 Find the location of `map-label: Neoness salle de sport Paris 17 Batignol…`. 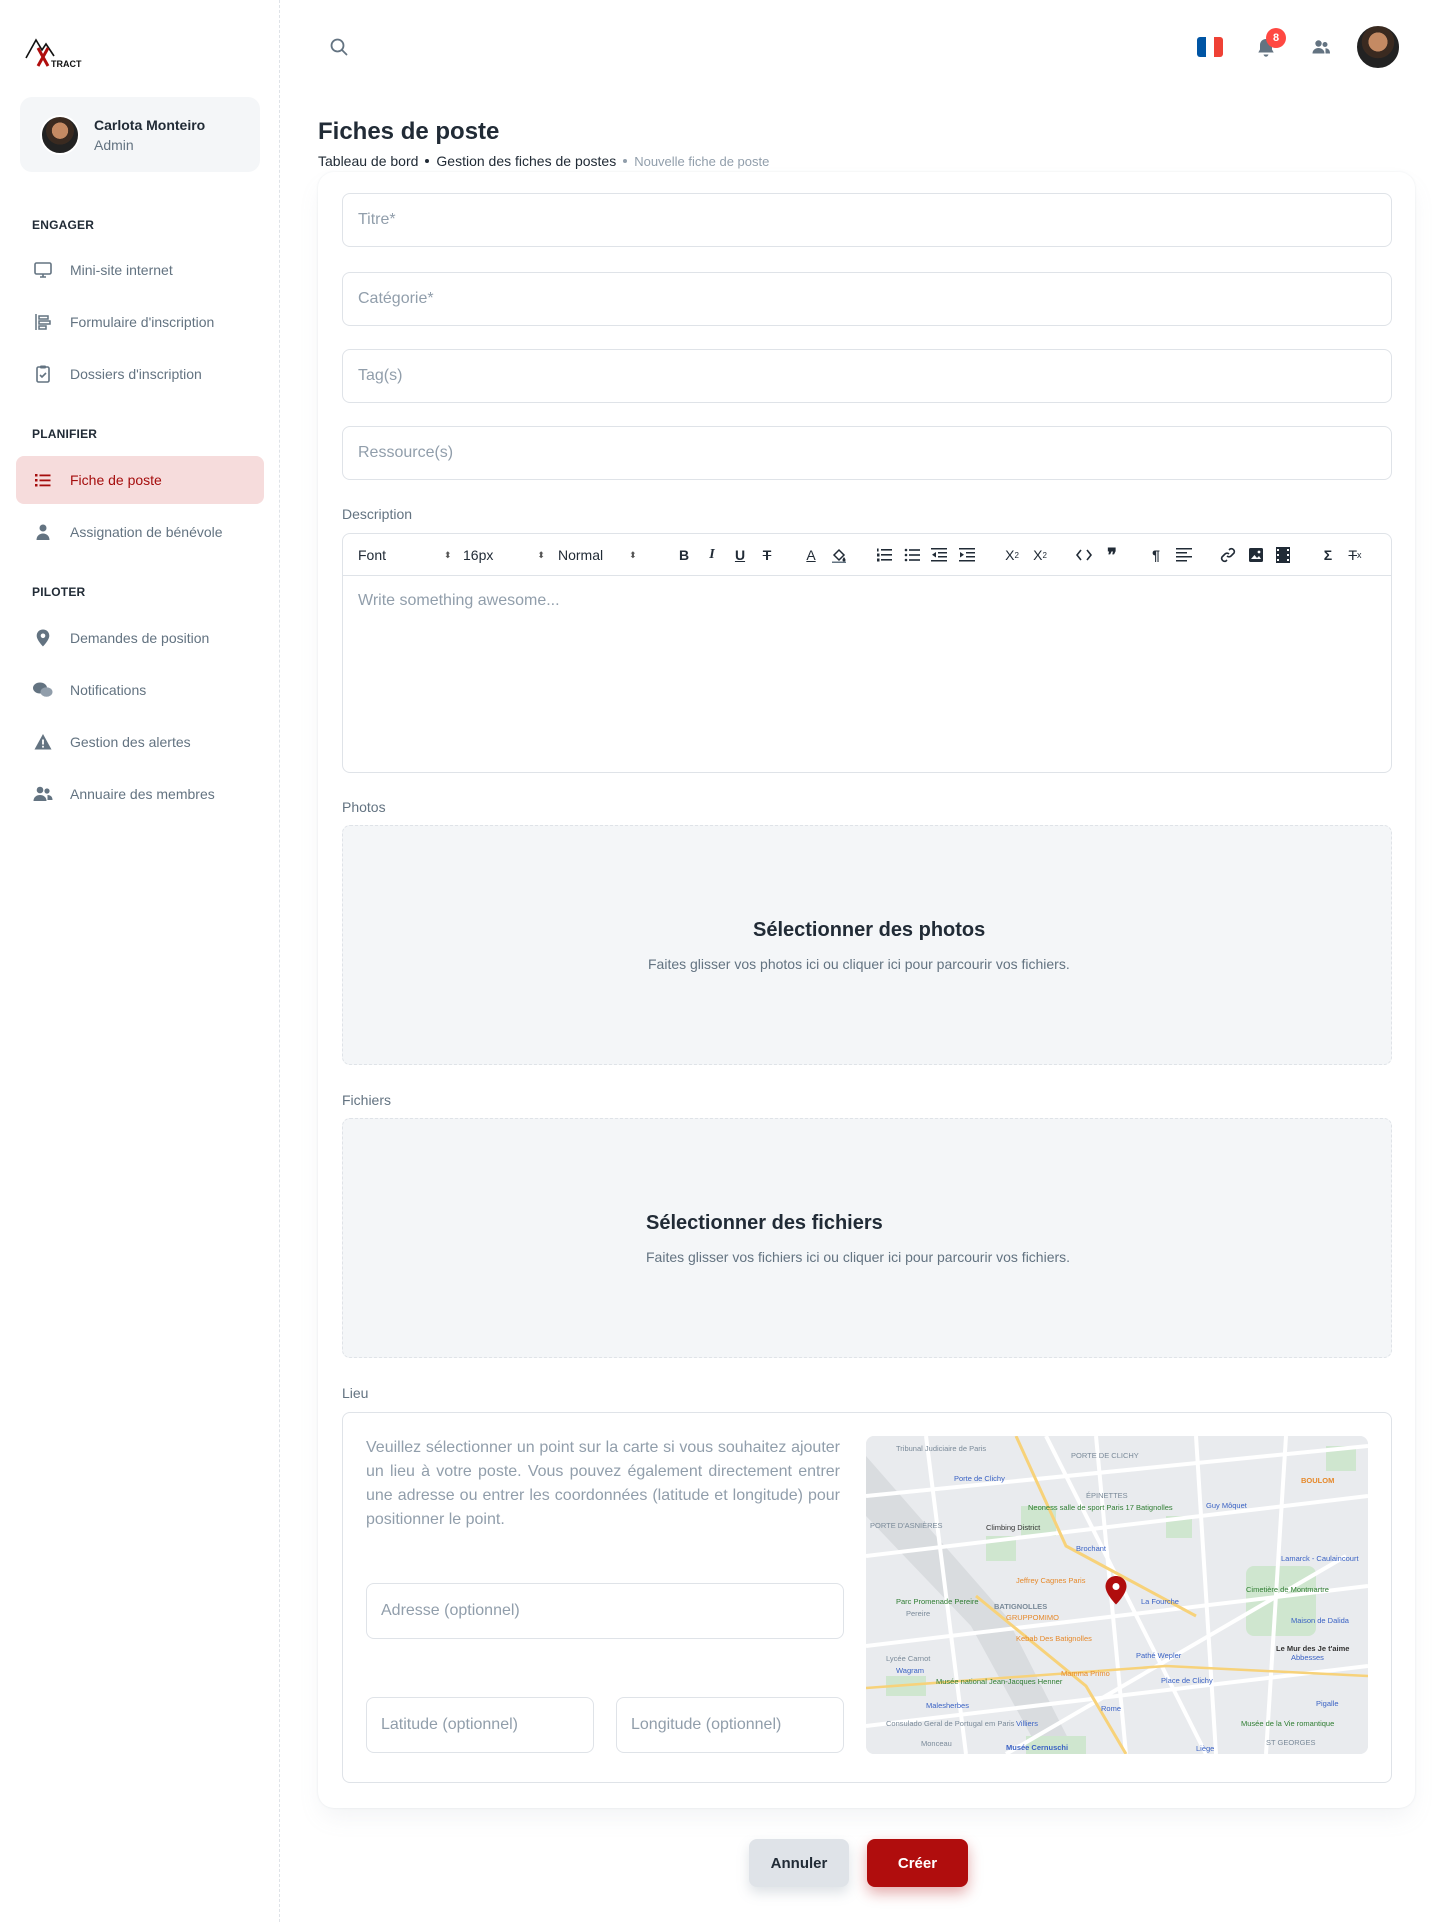

map-label: Neoness salle de sport Paris 17 Batignol… is located at coordinates (1100, 1507).